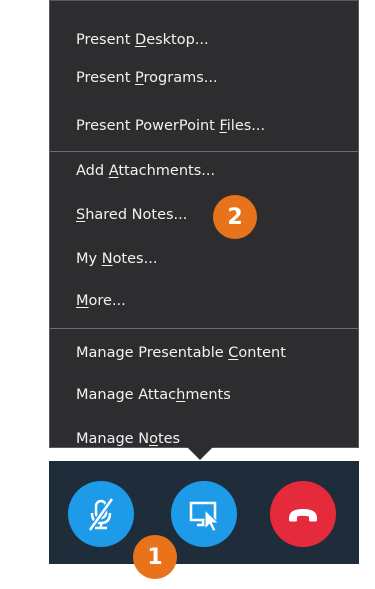  I want to click on menu-caret, so click(200, 453).